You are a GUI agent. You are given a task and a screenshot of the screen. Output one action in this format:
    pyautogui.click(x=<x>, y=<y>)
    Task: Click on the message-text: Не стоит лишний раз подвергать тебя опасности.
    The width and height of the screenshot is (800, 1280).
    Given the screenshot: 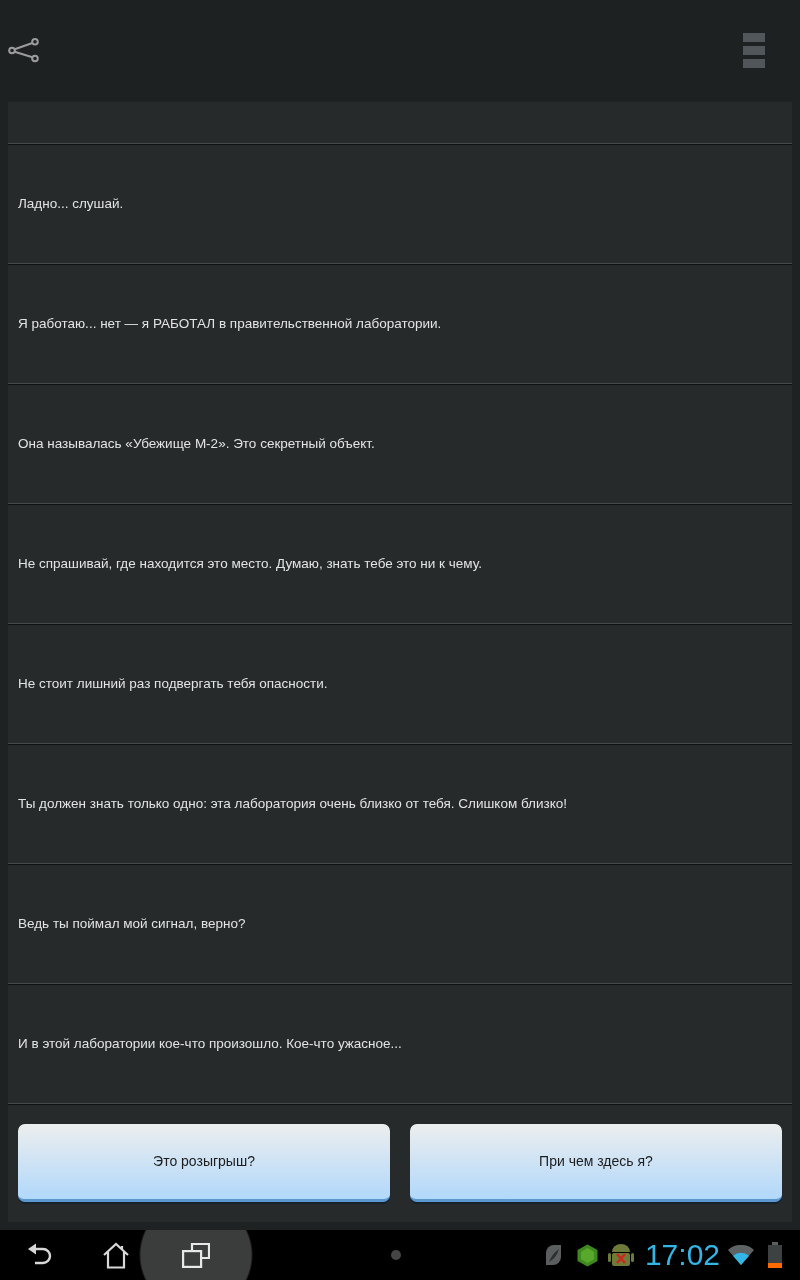 What is the action you would take?
    pyautogui.click(x=173, y=683)
    